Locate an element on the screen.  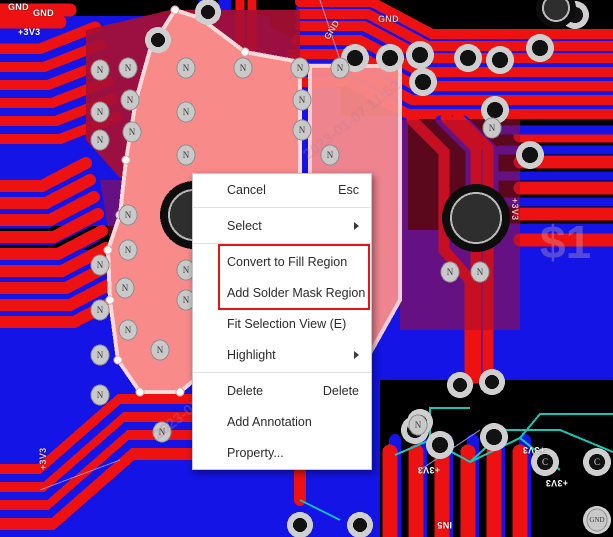
menu-item-label: Cancel is located at coordinates (246, 189).